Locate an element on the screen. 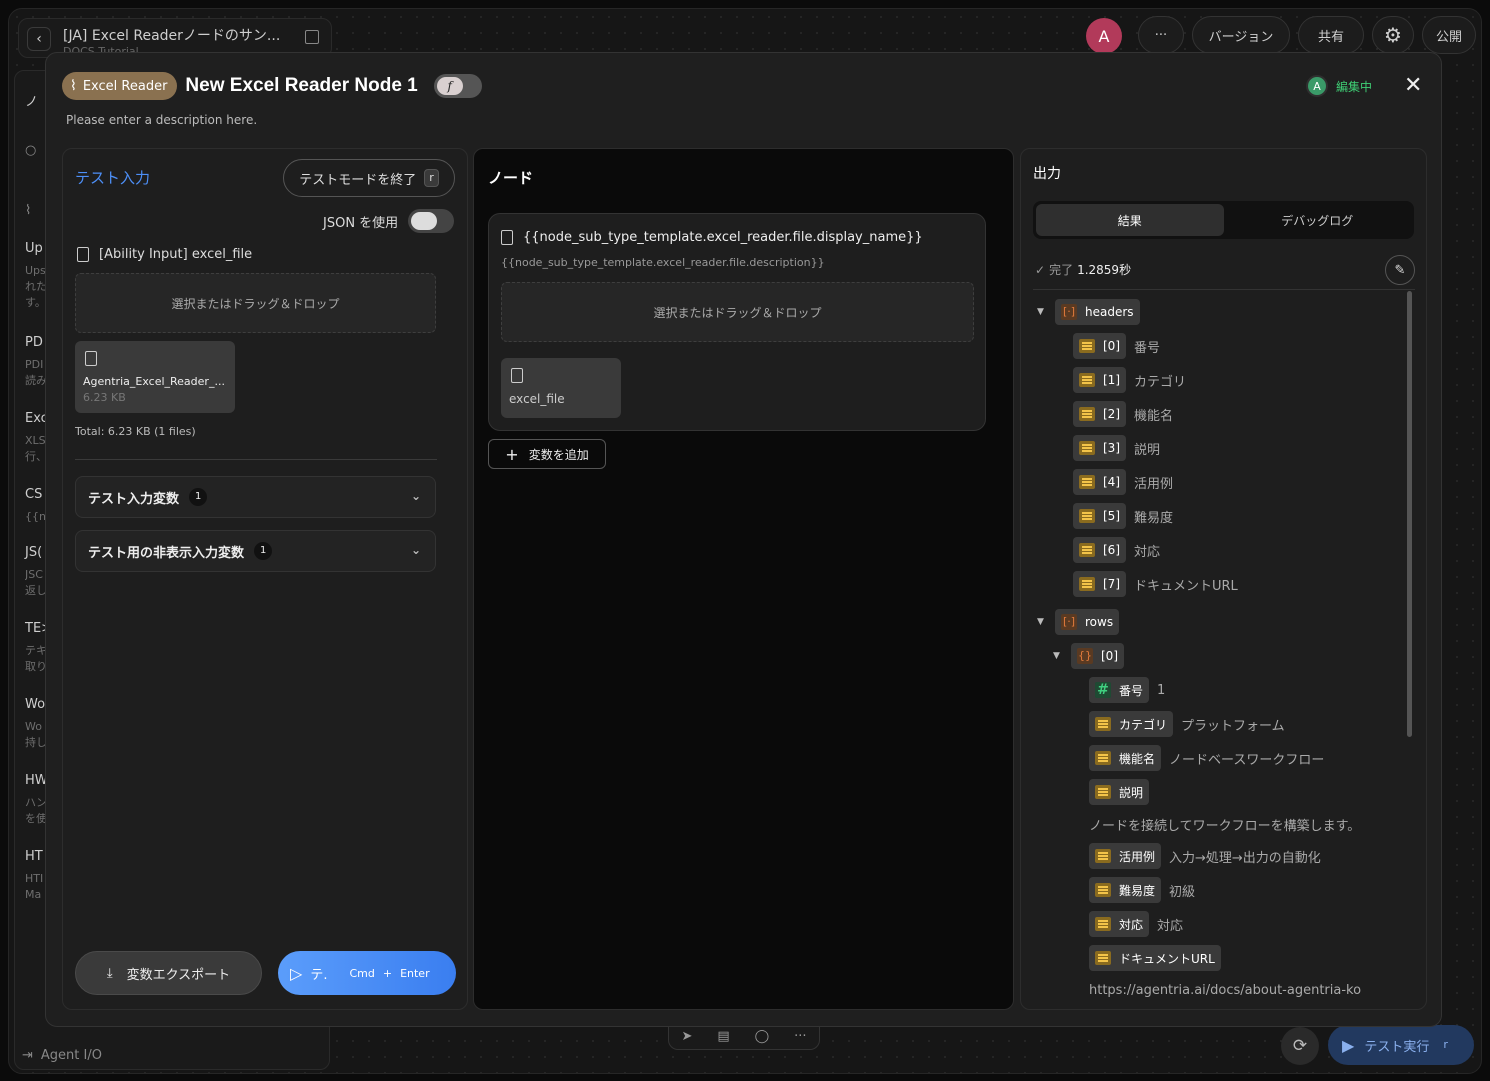 The height and width of the screenshot is (1081, 1490). sidebar-search: ノ is located at coordinates (31, 100).